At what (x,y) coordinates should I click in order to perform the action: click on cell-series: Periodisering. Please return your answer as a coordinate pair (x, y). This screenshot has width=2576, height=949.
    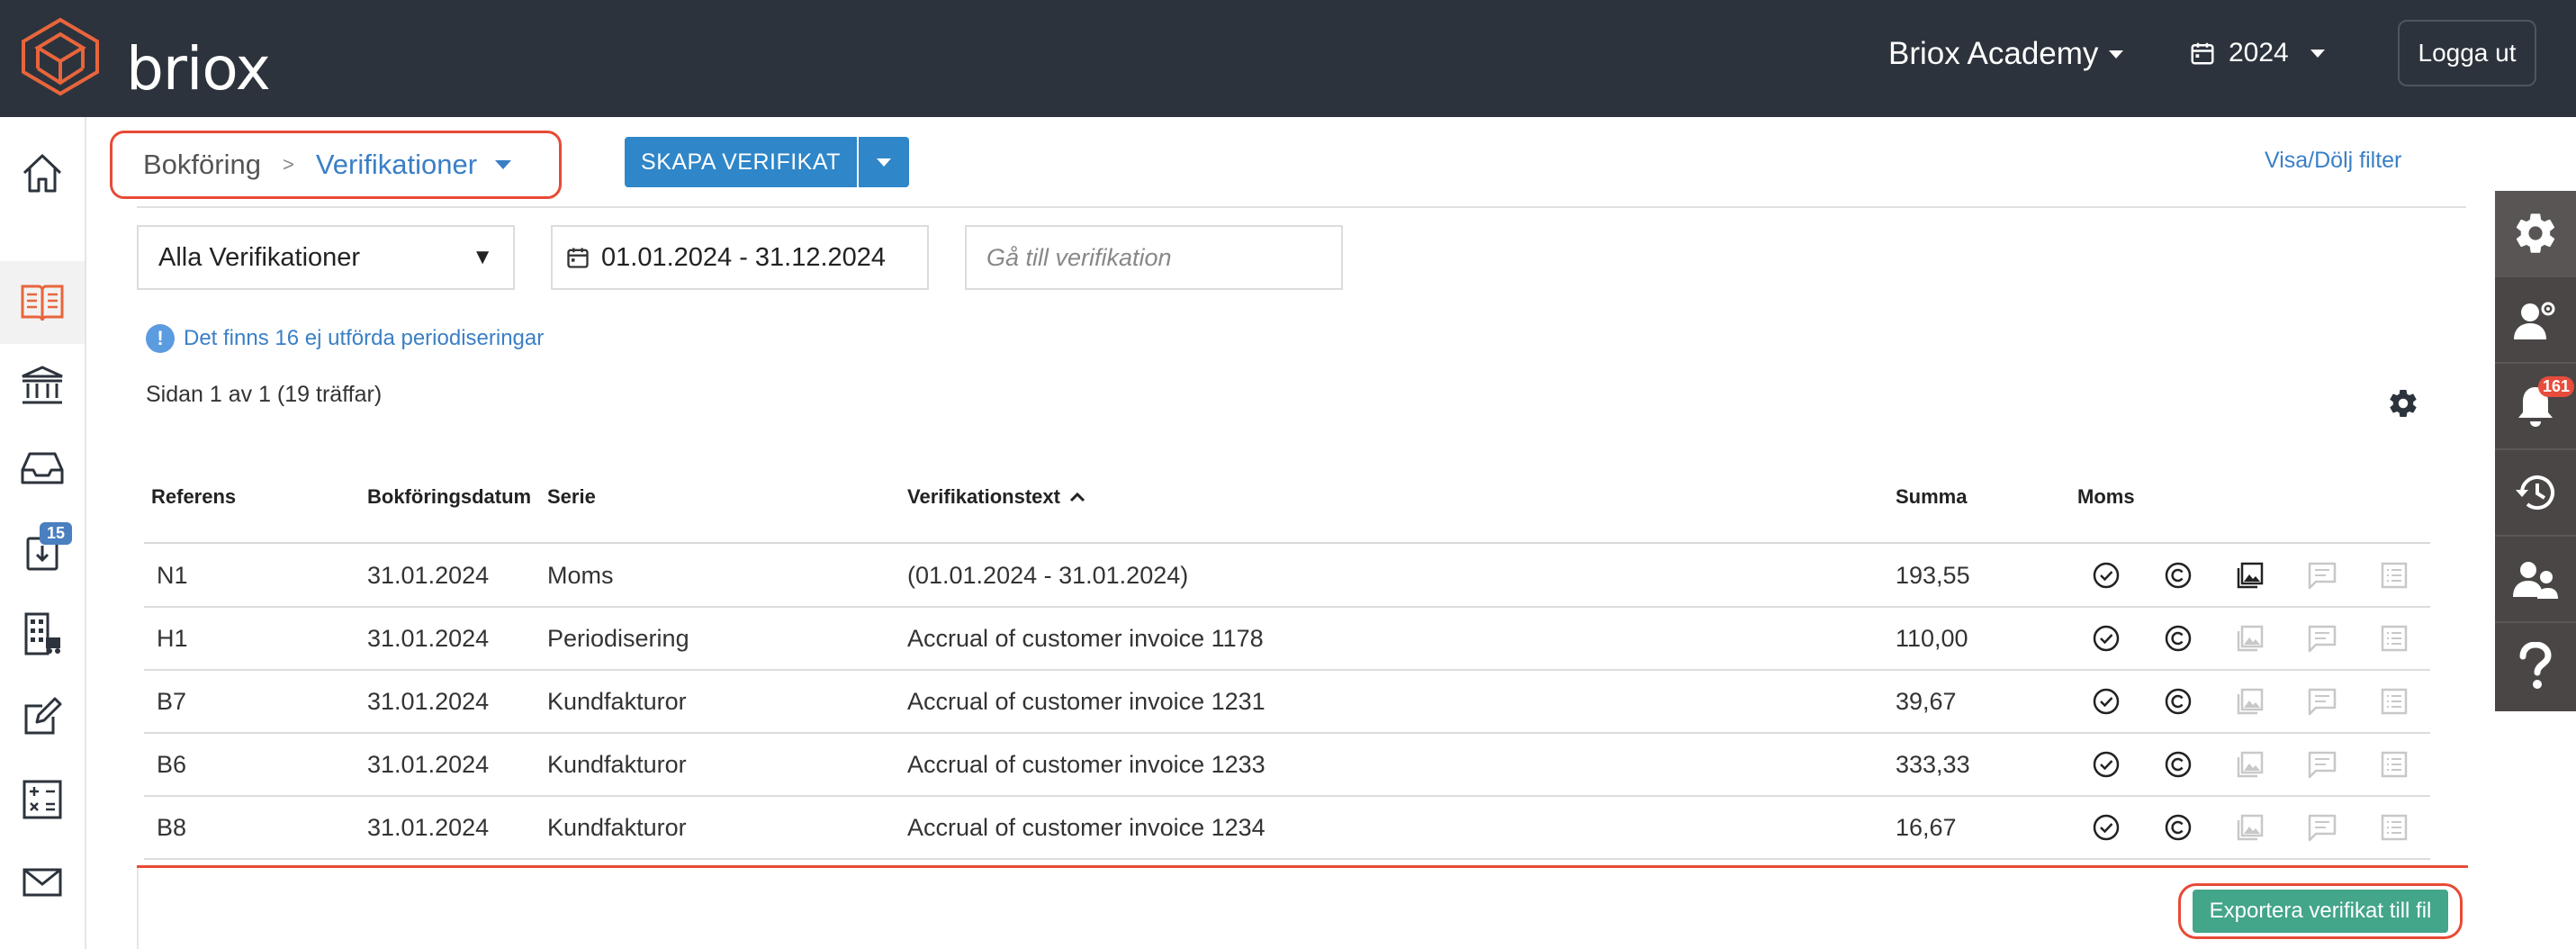
    Looking at the image, I should click on (618, 638).